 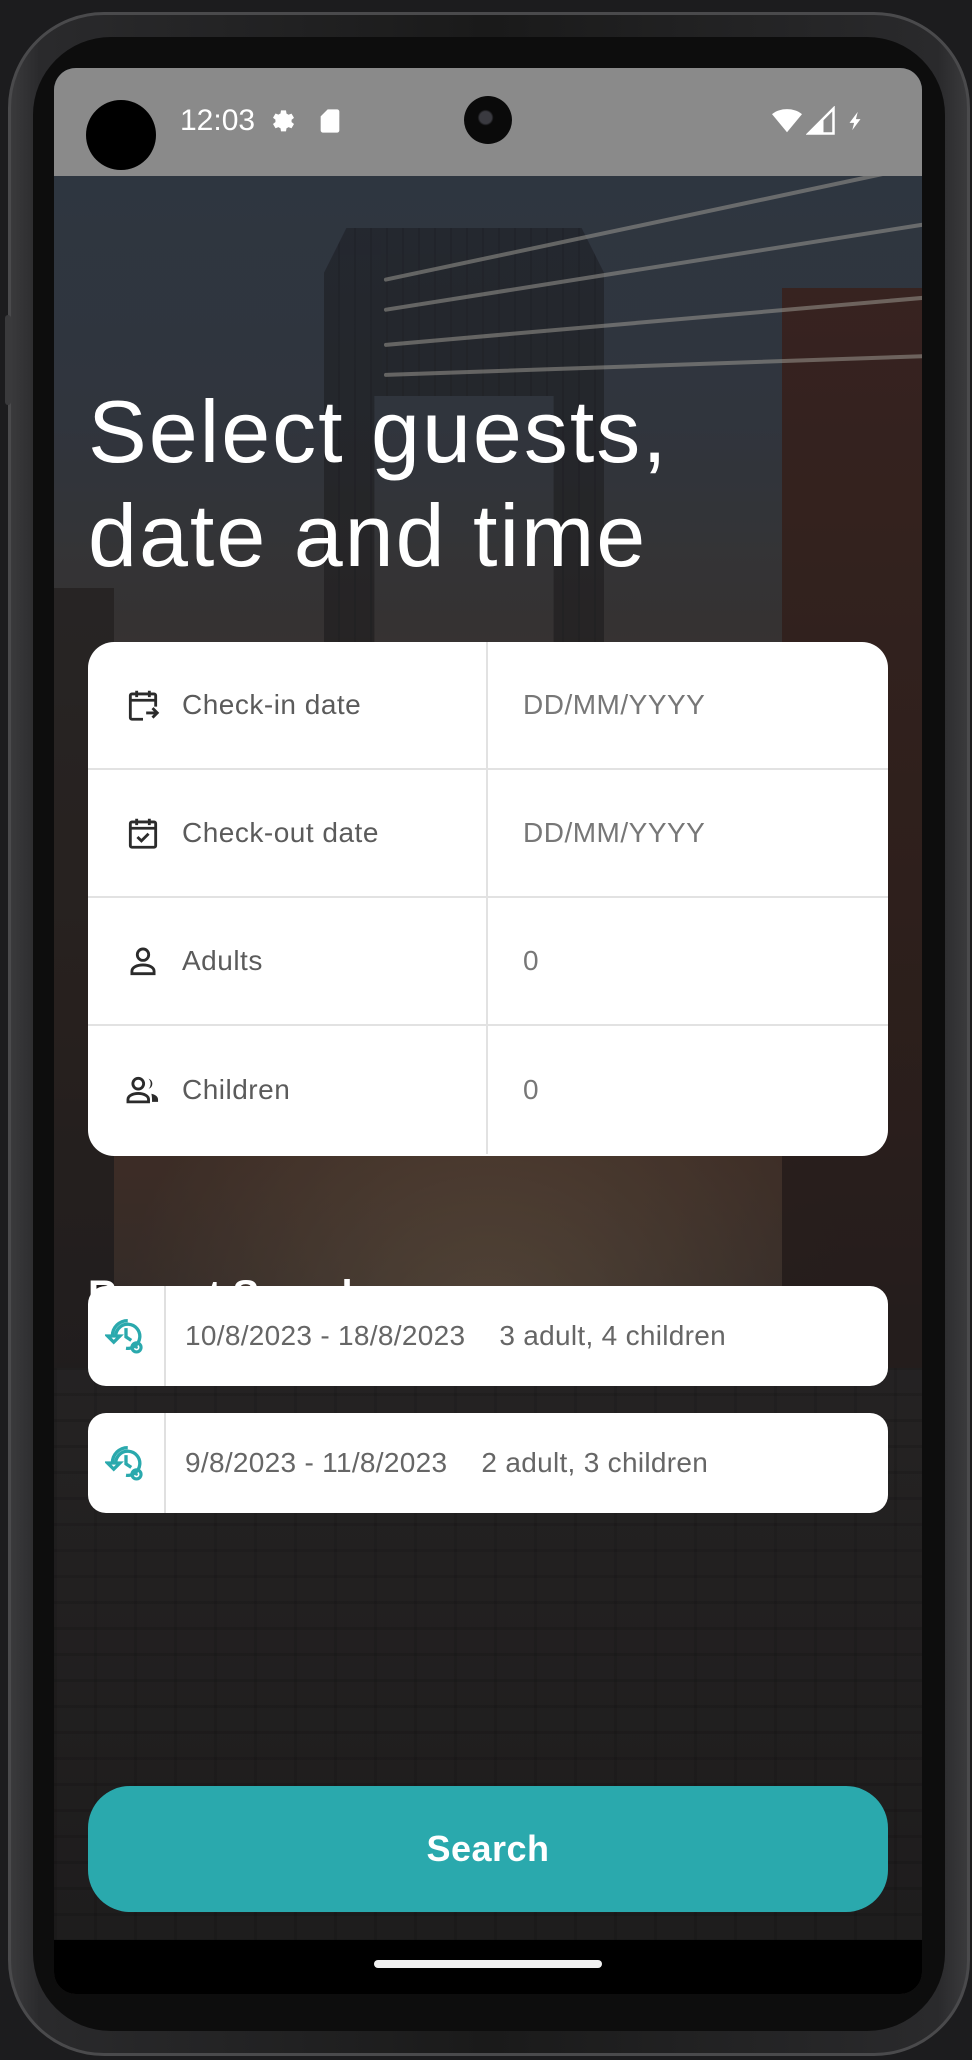 I want to click on check-out-field: DD/MM/YYYY, so click(x=688, y=833).